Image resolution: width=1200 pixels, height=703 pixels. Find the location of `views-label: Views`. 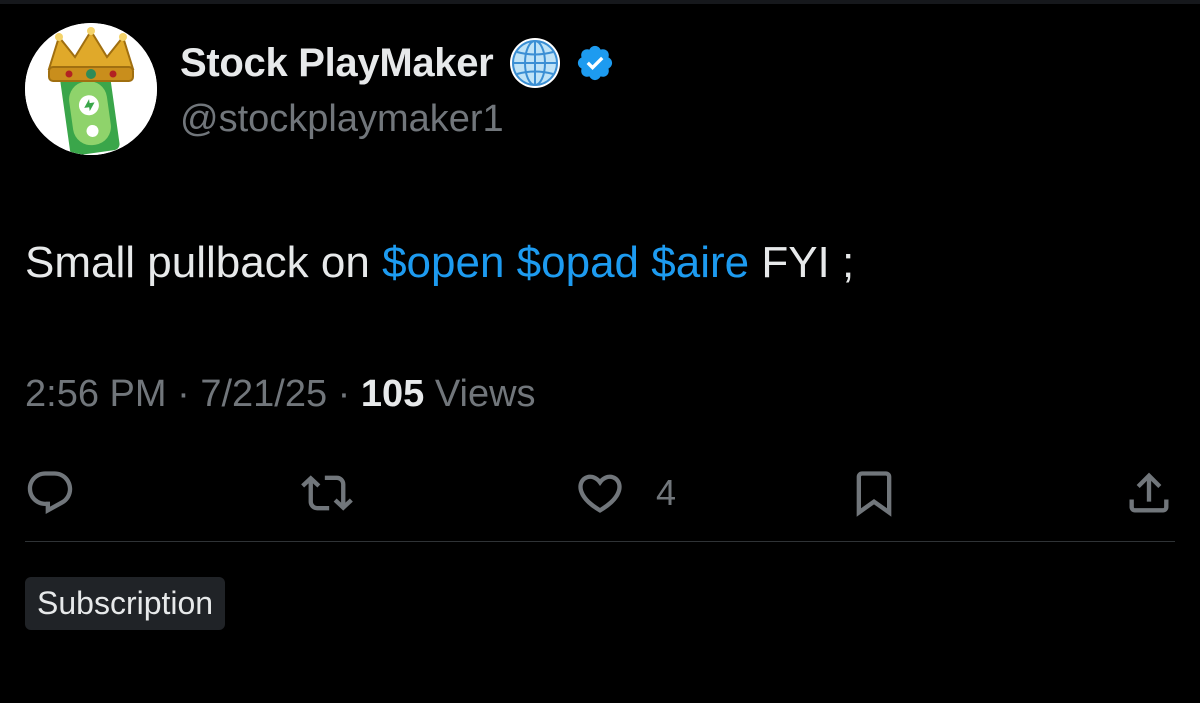

views-label: Views is located at coordinates (480, 394).